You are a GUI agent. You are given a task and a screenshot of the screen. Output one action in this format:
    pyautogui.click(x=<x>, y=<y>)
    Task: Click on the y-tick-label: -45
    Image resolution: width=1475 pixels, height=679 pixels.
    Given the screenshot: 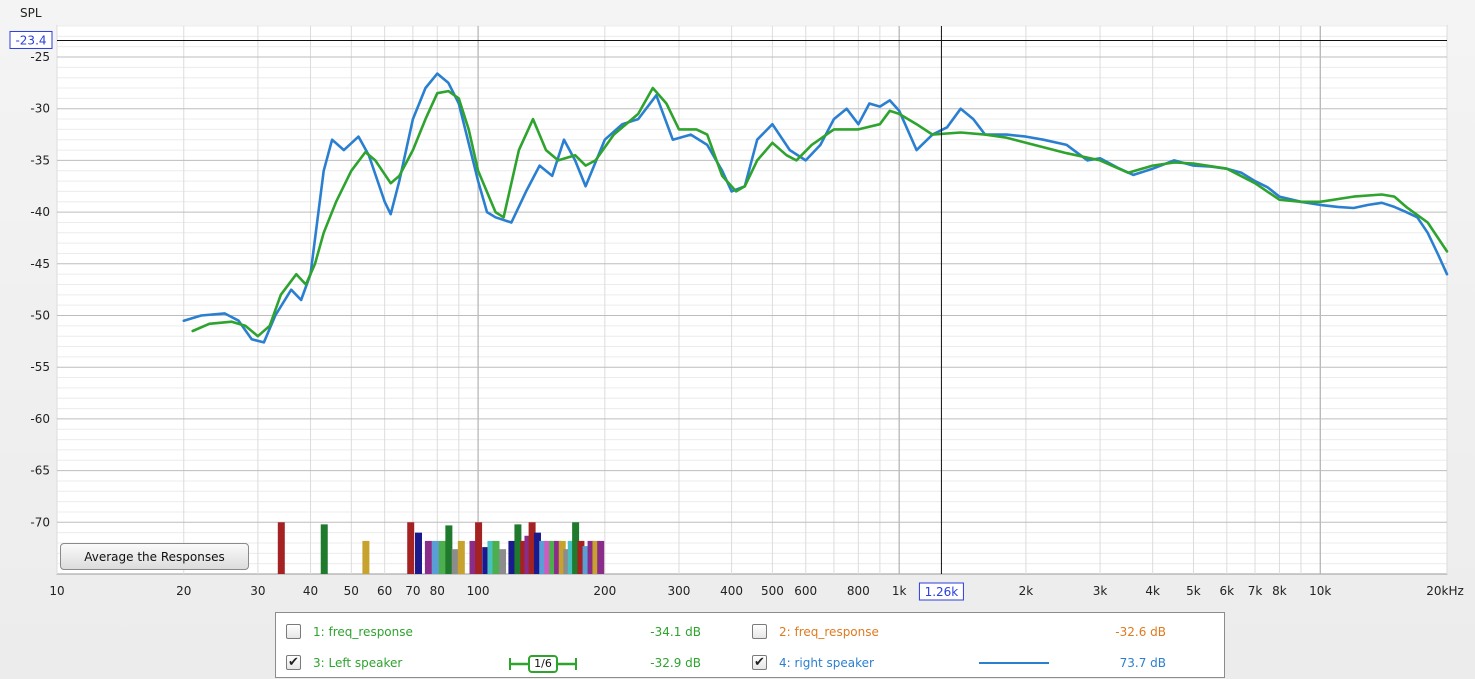 What is the action you would take?
    pyautogui.click(x=40, y=264)
    